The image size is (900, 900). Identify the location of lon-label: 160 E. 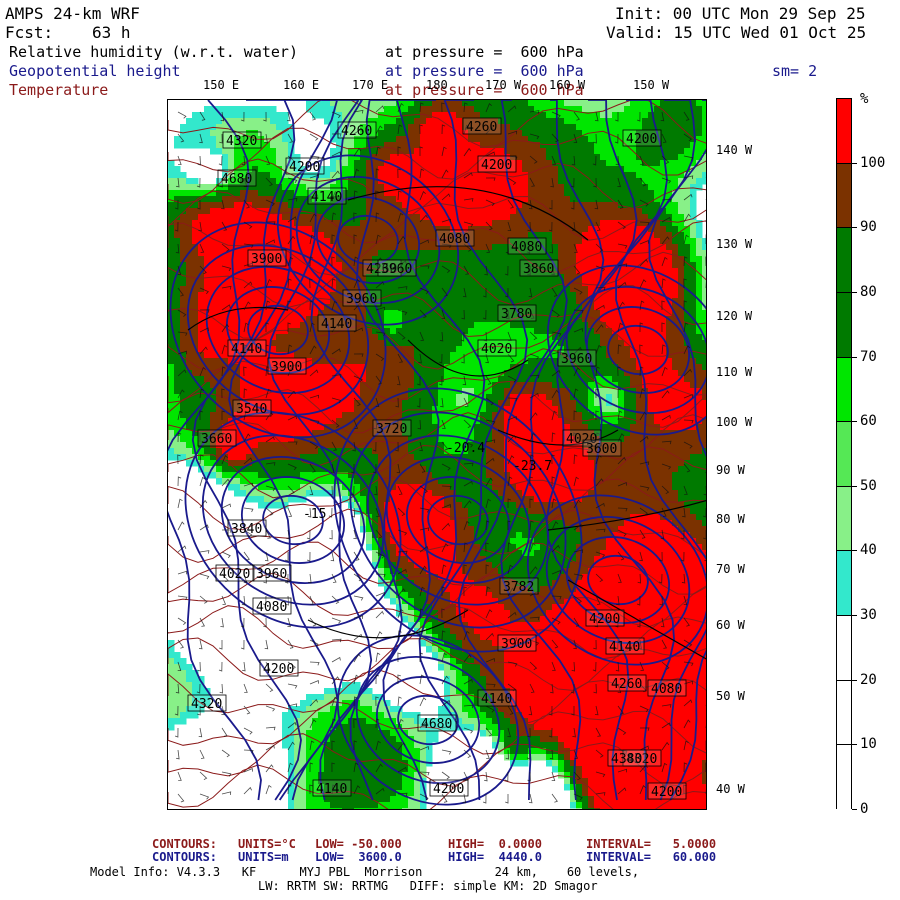
(301, 85).